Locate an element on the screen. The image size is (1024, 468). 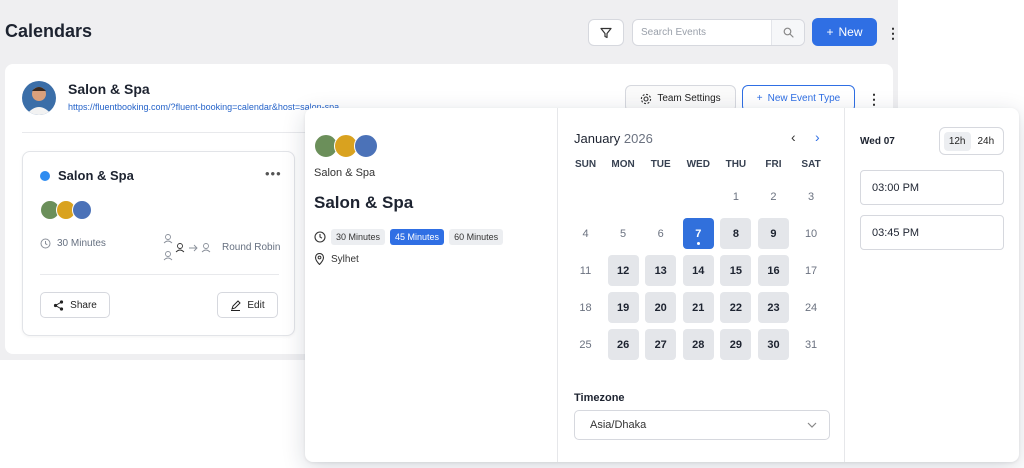
new-button-label: New is located at coordinates (850, 32).